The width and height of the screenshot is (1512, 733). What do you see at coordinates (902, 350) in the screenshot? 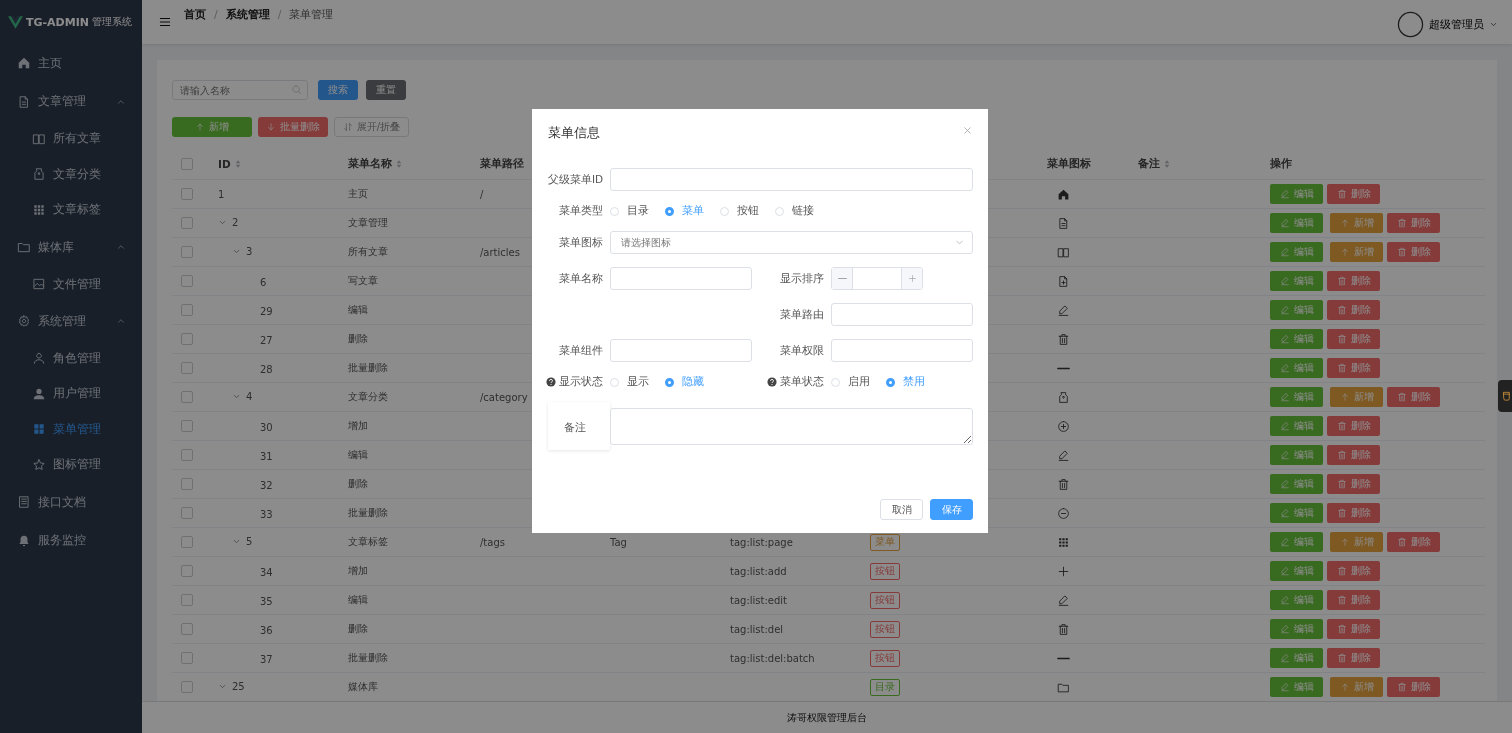
I see `permission-field` at bounding box center [902, 350].